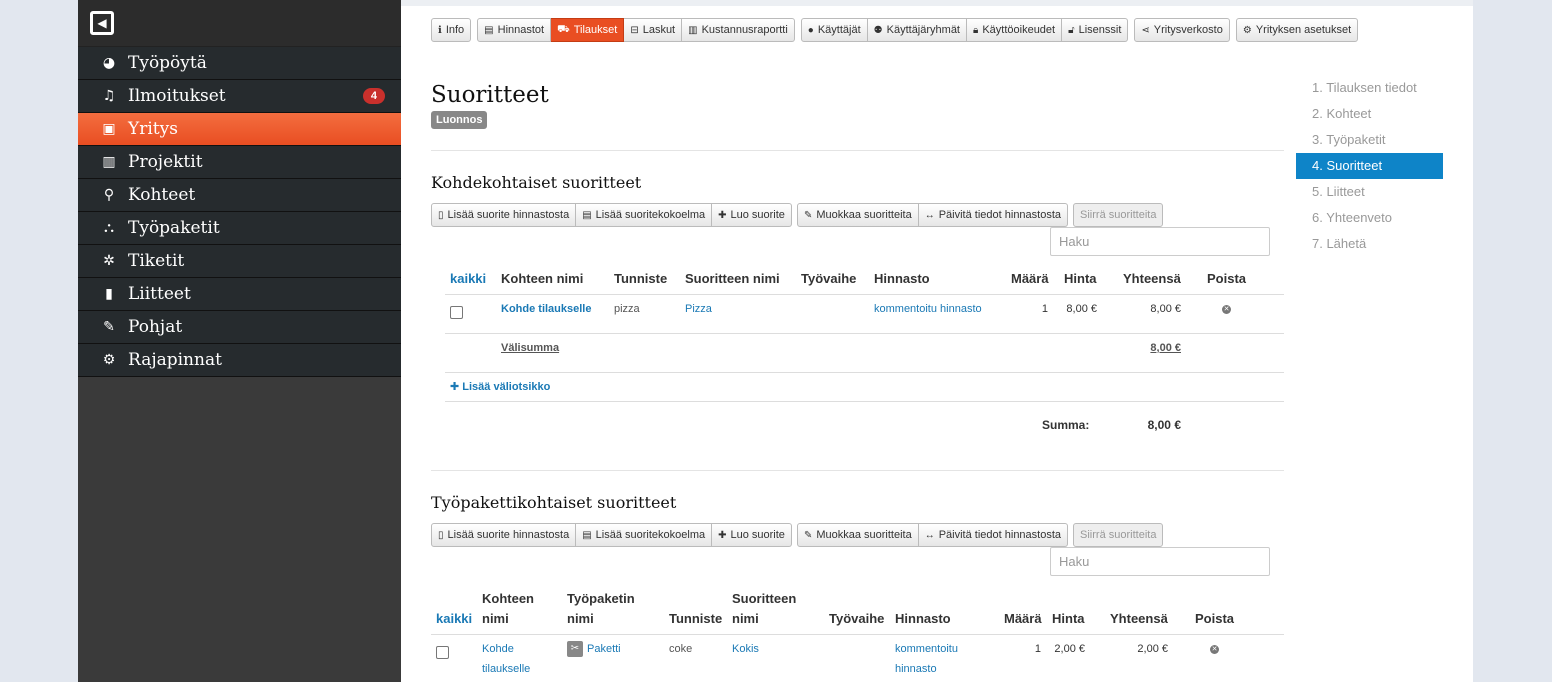 This screenshot has height=682, width=1552. Describe the element at coordinates (738, 30) in the screenshot. I see `tab-kustannusraportti: ▥ Kustannusraportti` at that location.